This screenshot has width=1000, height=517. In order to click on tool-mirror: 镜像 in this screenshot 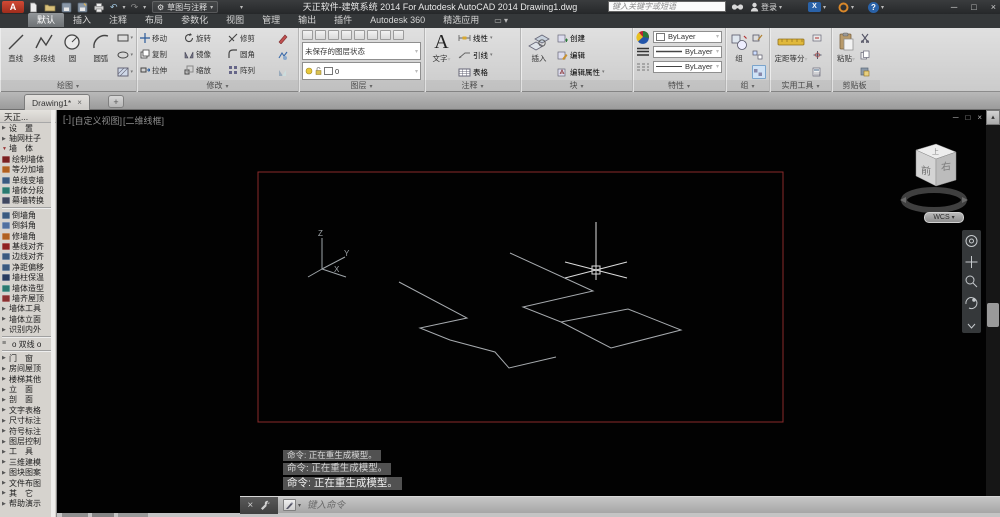, I will do `click(206, 54)`.